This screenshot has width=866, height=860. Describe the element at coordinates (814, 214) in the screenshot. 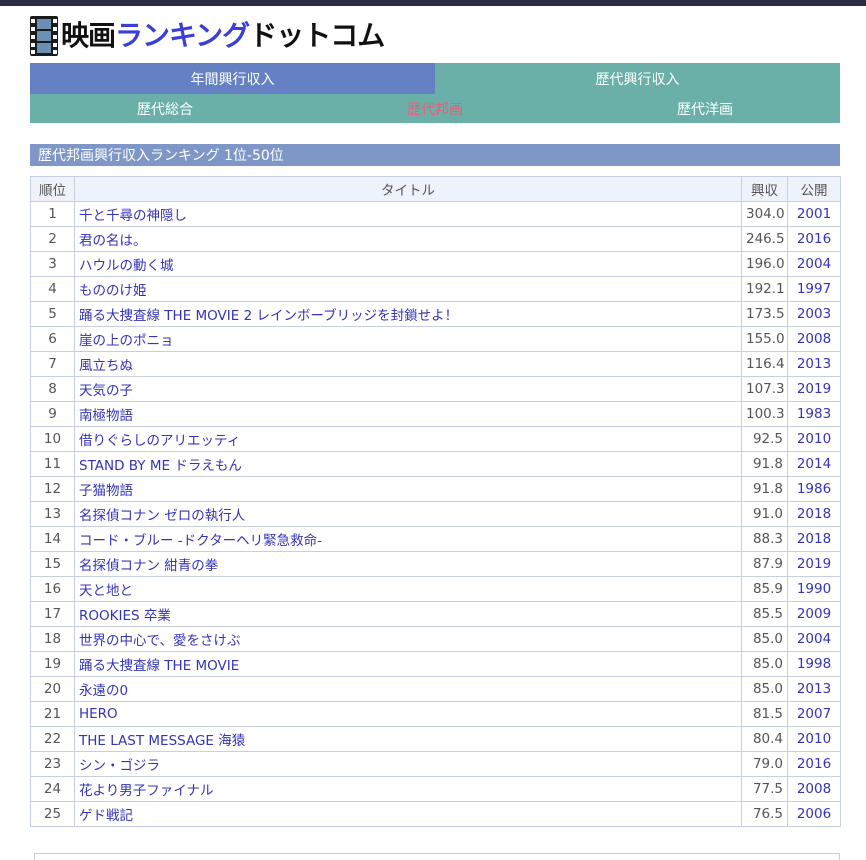

I see `release-year-link: 2001` at that location.